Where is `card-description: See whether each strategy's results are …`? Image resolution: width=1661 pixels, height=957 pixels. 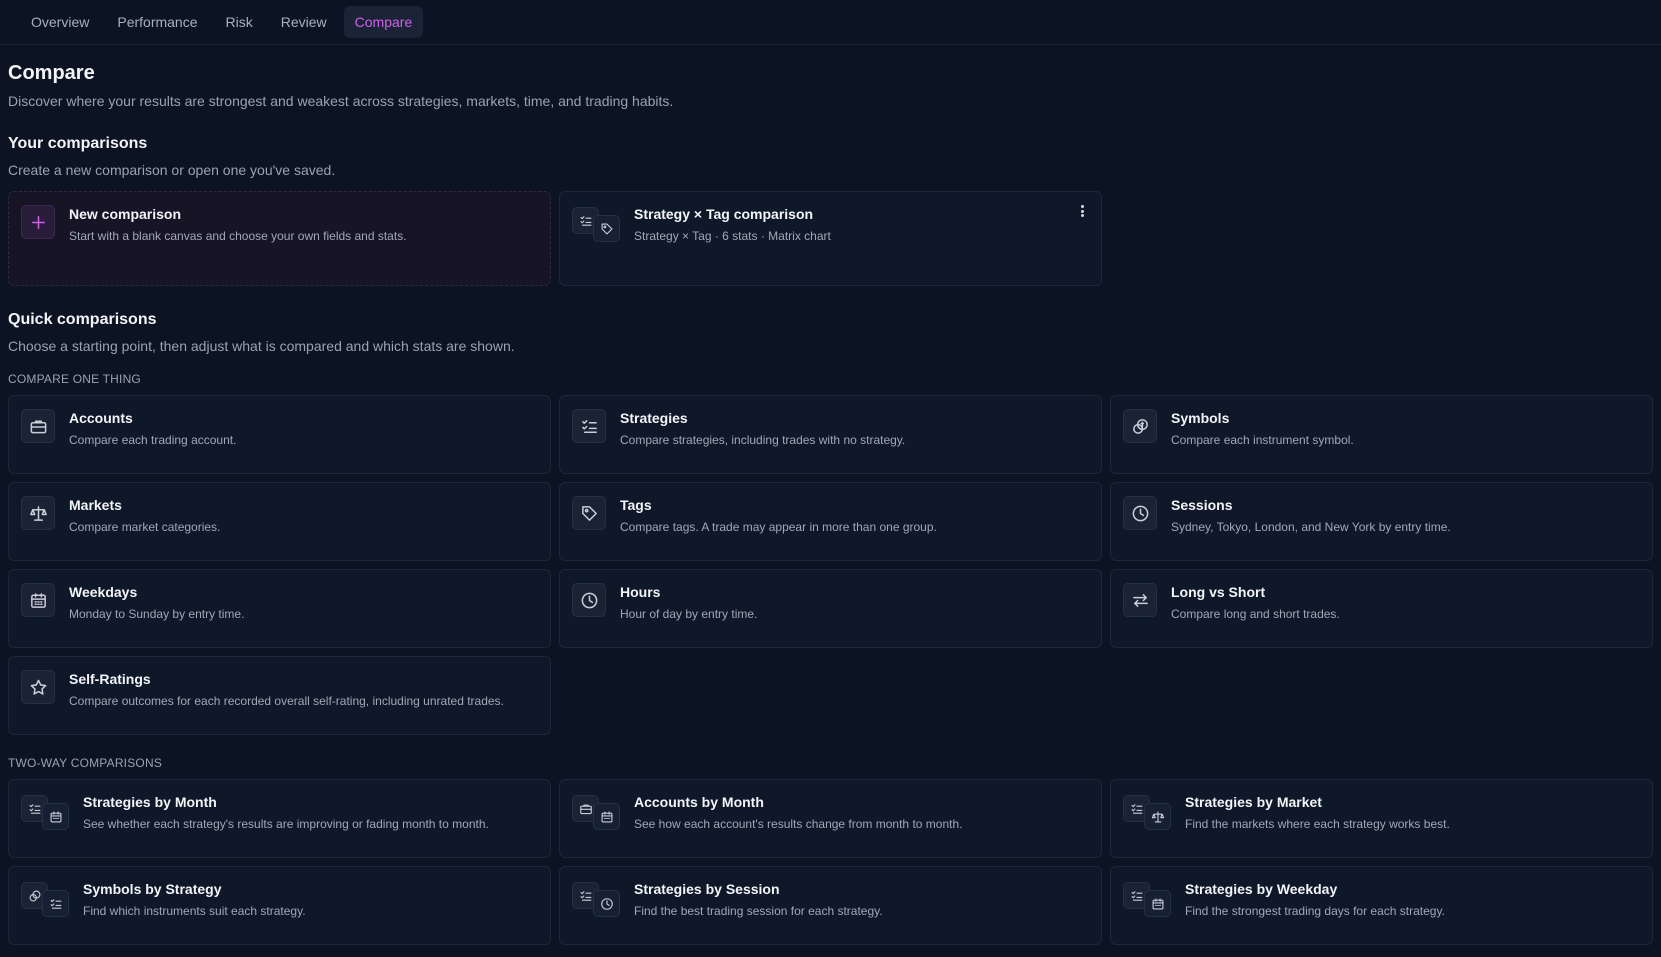 card-description: See whether each strategy's results are … is located at coordinates (286, 824).